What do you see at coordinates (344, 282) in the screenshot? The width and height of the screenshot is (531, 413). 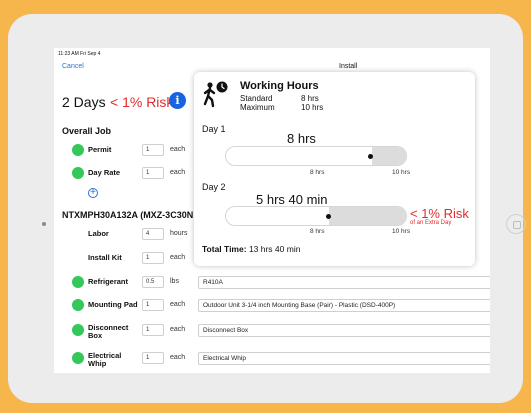 I see `desc-field-refrigerant: R410A` at bounding box center [344, 282].